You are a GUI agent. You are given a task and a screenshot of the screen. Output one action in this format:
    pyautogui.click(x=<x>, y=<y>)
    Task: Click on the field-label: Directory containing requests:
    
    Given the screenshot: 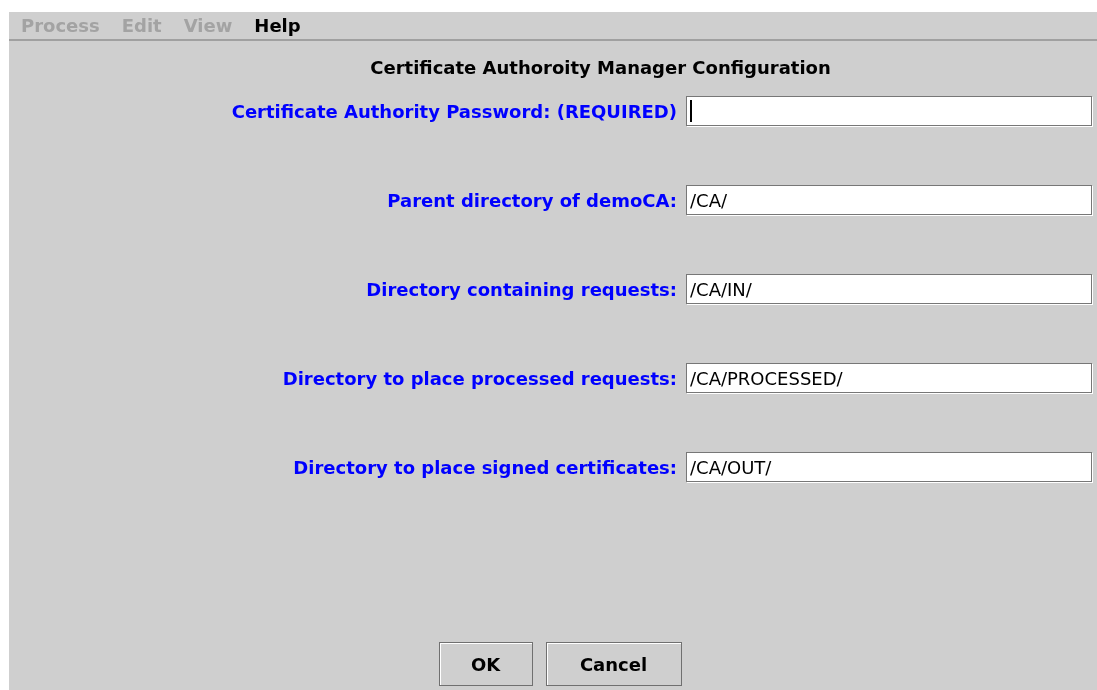 What is the action you would take?
    pyautogui.click(x=521, y=289)
    